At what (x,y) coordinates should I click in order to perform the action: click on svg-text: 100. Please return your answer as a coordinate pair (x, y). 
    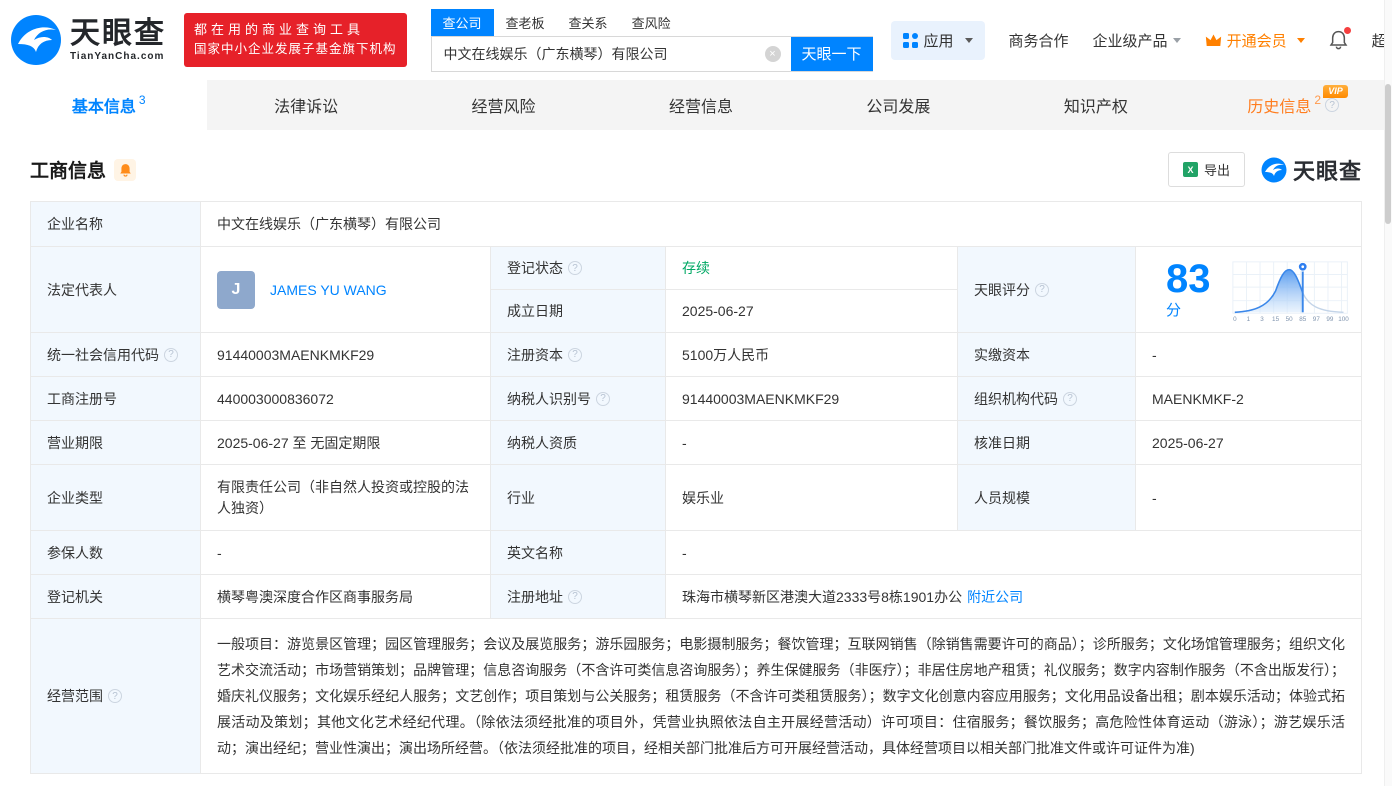
    Looking at the image, I should click on (1343, 319).